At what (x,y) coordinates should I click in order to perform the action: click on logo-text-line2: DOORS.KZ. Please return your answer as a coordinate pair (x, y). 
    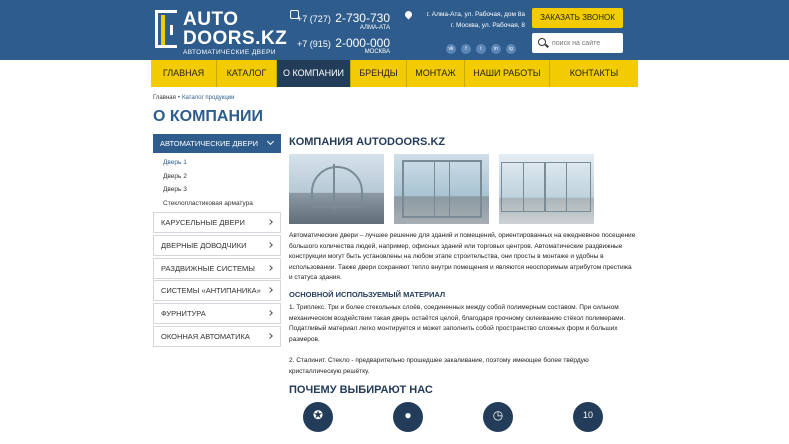
    Looking at the image, I should click on (235, 38).